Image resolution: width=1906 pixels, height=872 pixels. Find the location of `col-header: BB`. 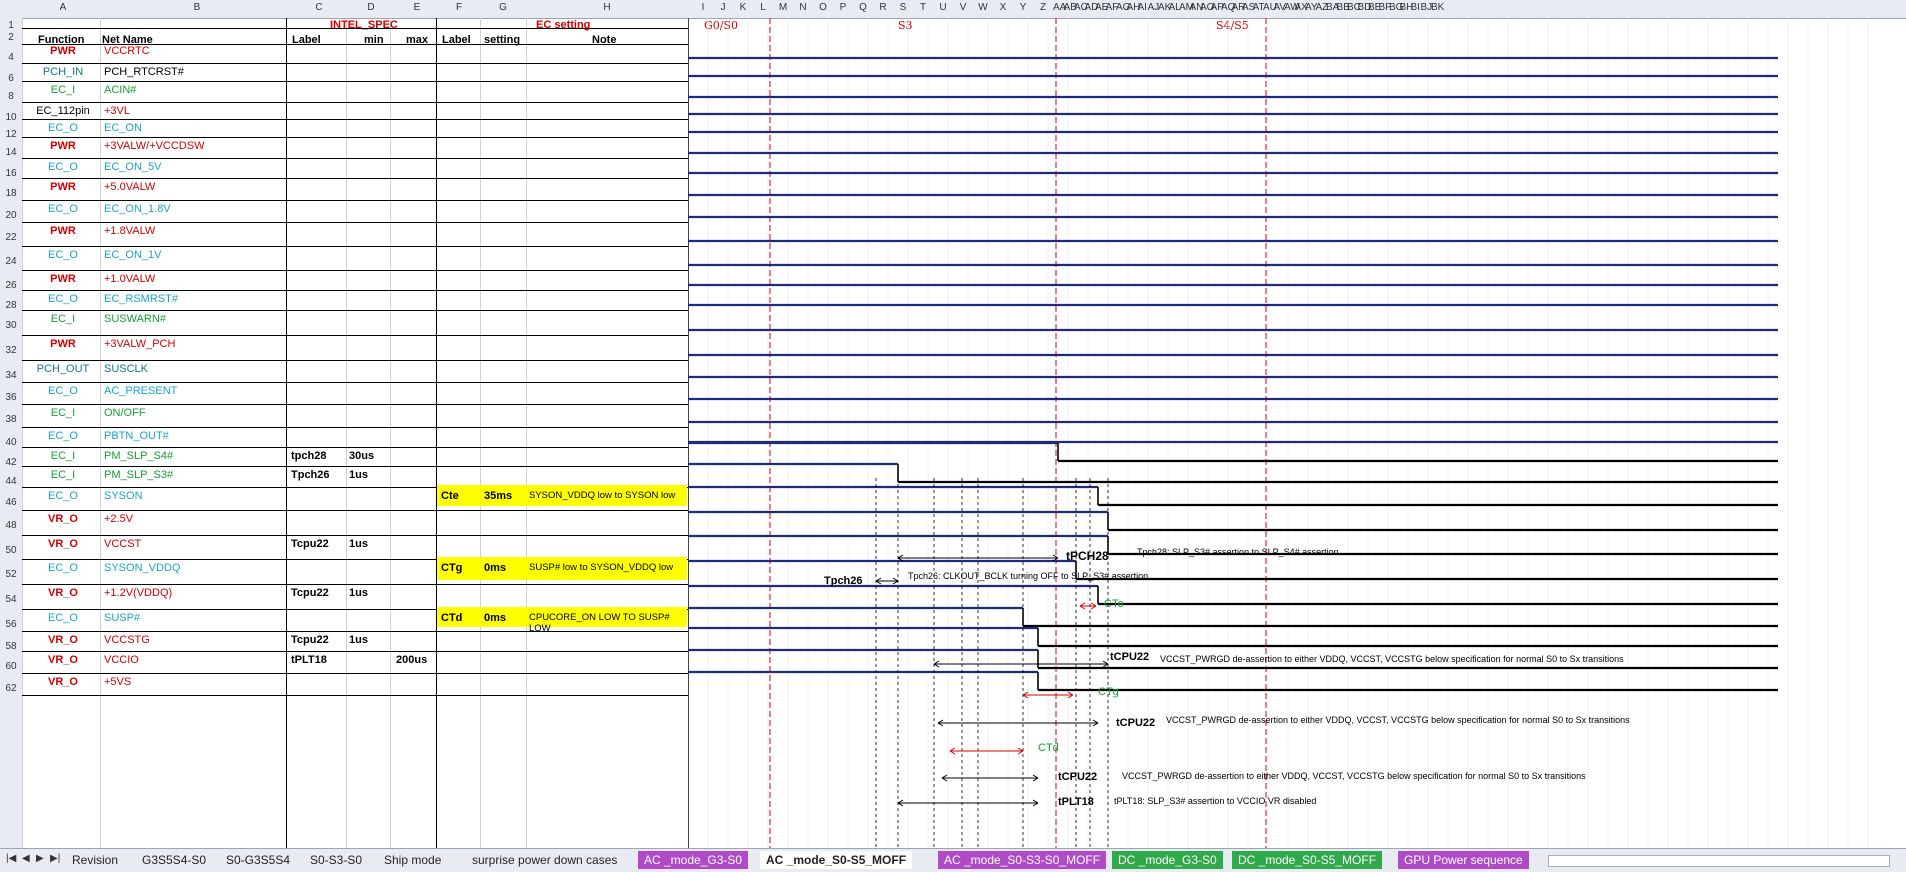

col-header: BB is located at coordinates (1343, 7).